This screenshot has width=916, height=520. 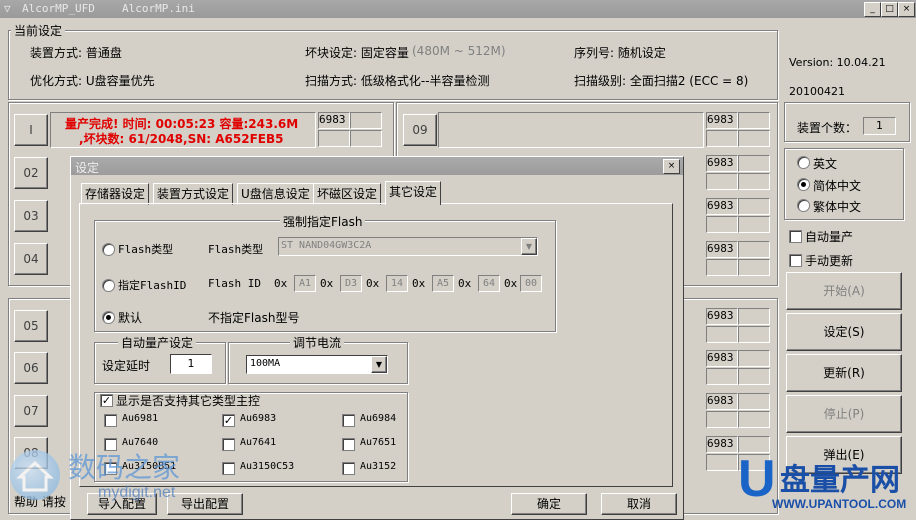 What do you see at coordinates (829, 261) in the screenshot?
I see `manual-update-label: 手动更新` at bounding box center [829, 261].